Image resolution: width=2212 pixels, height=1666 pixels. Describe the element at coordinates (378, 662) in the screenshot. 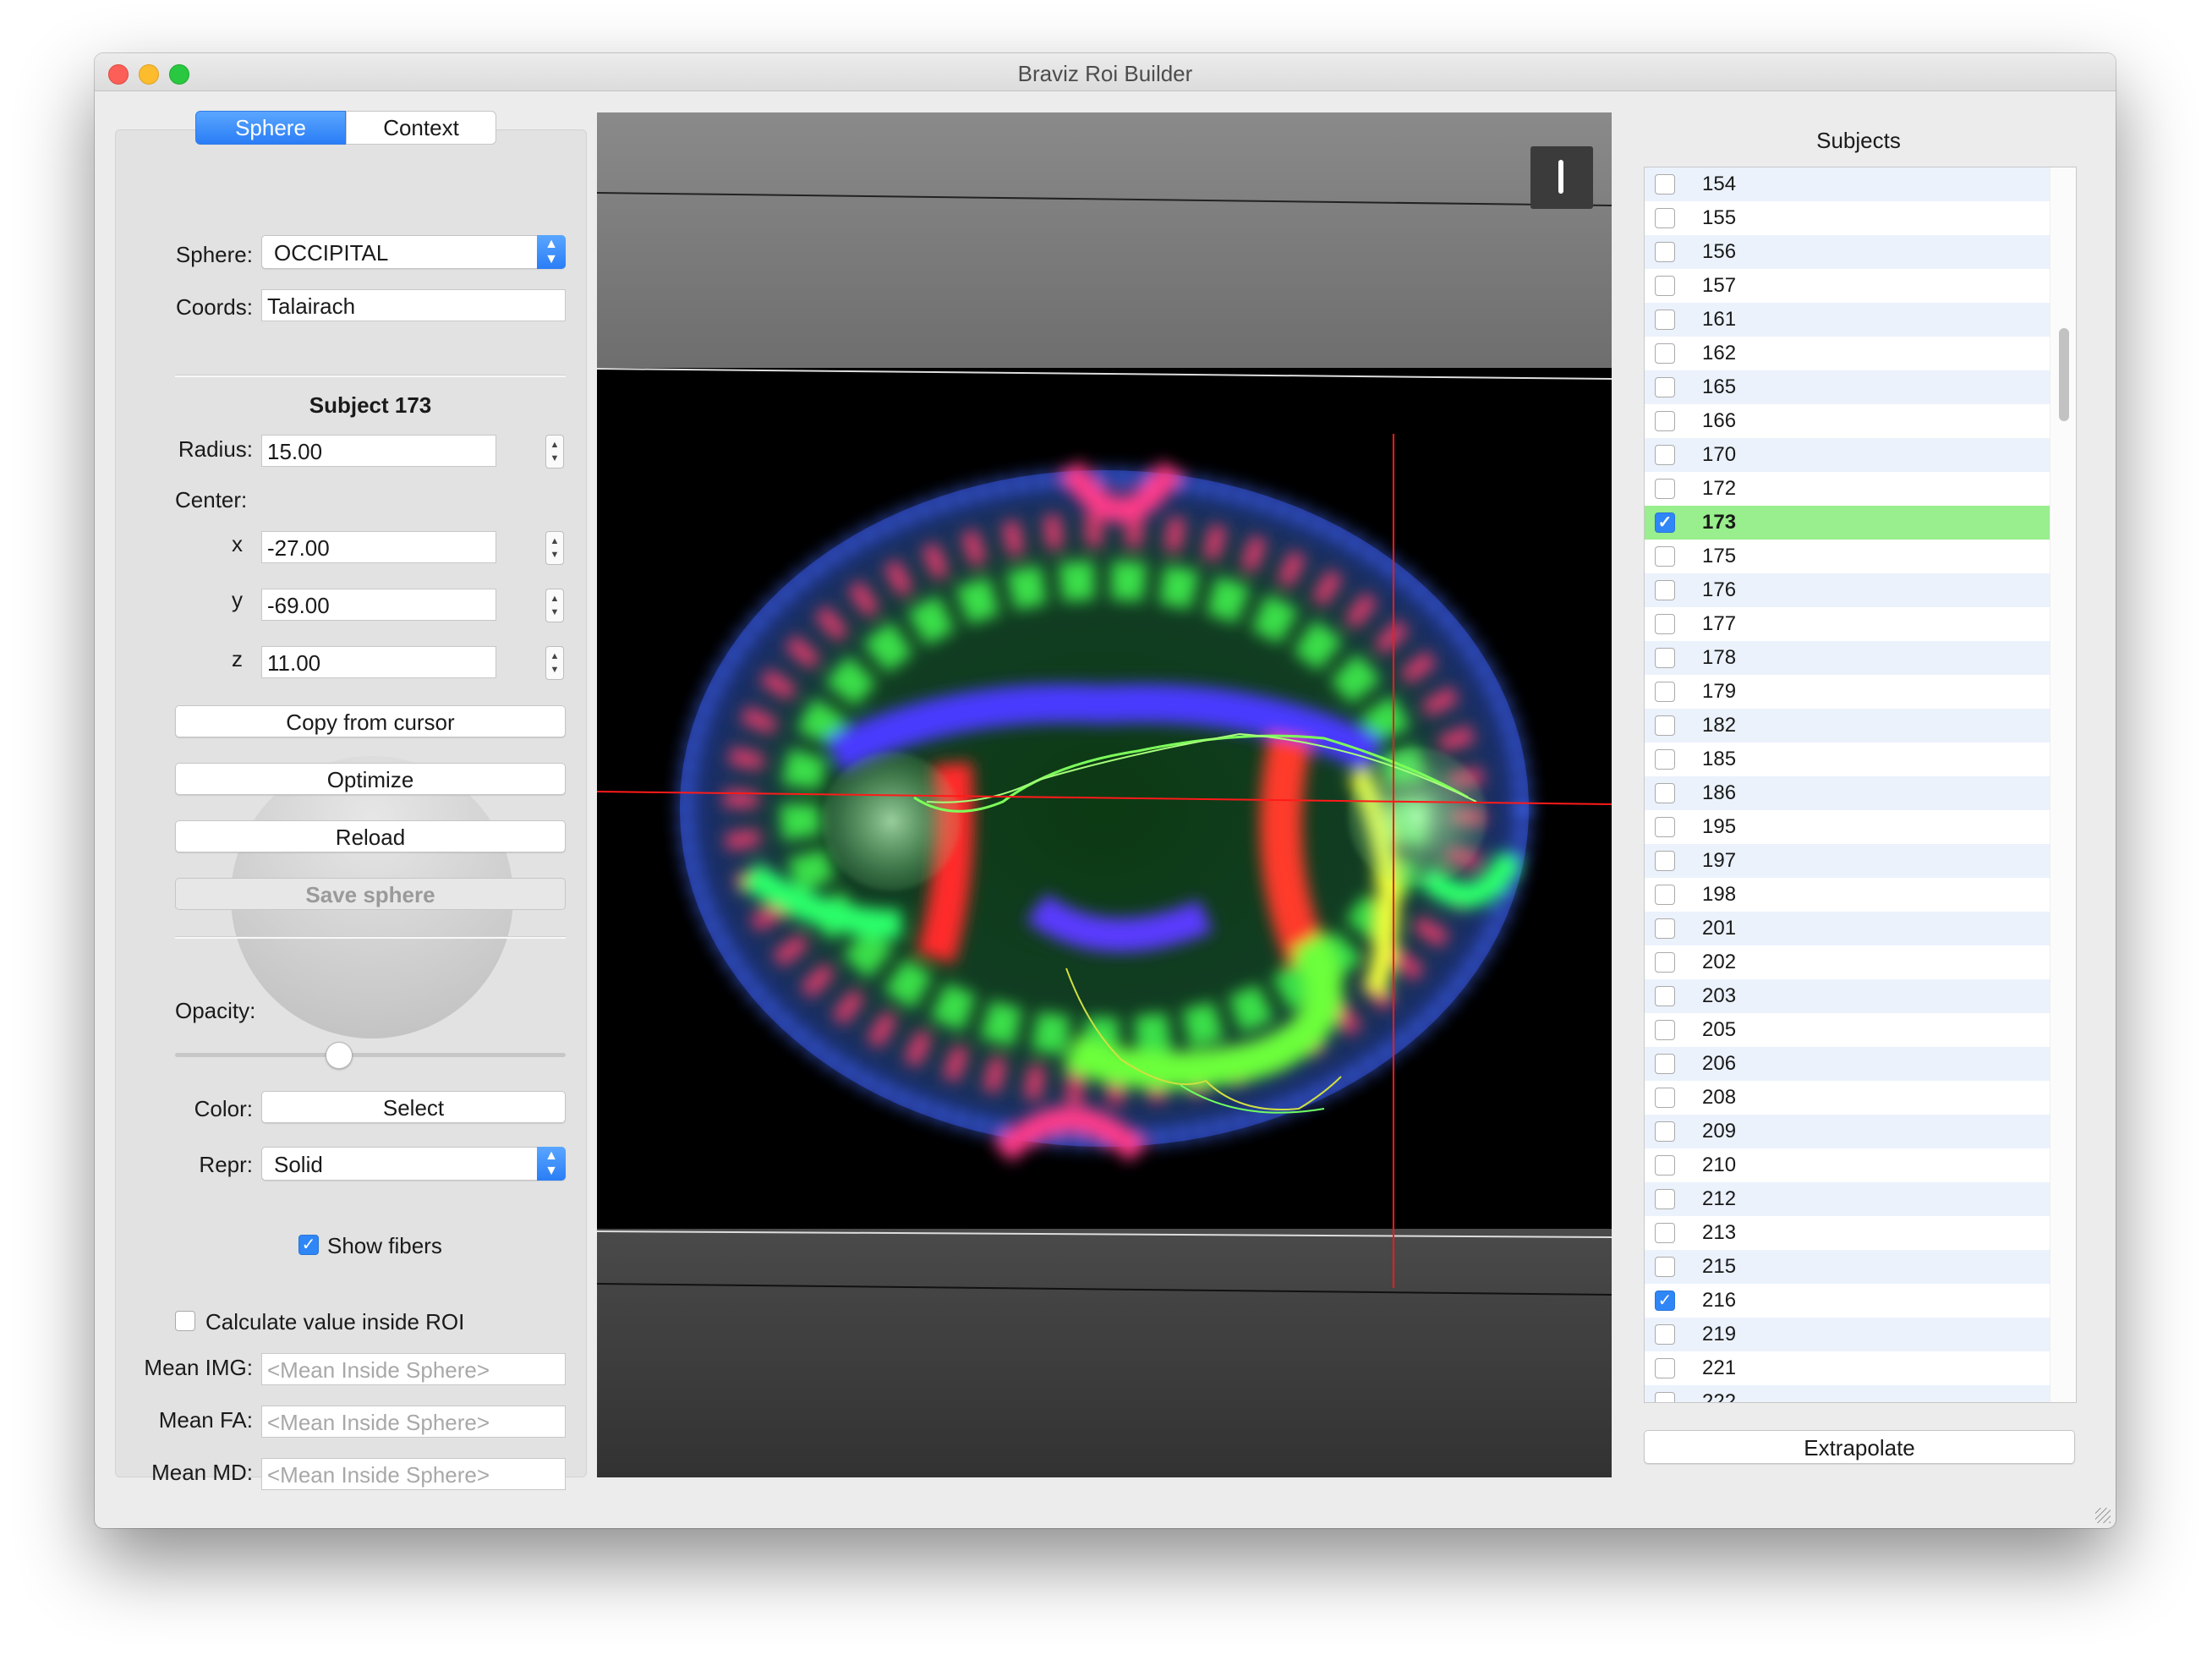

I see `center-z-field: 11.00` at that location.